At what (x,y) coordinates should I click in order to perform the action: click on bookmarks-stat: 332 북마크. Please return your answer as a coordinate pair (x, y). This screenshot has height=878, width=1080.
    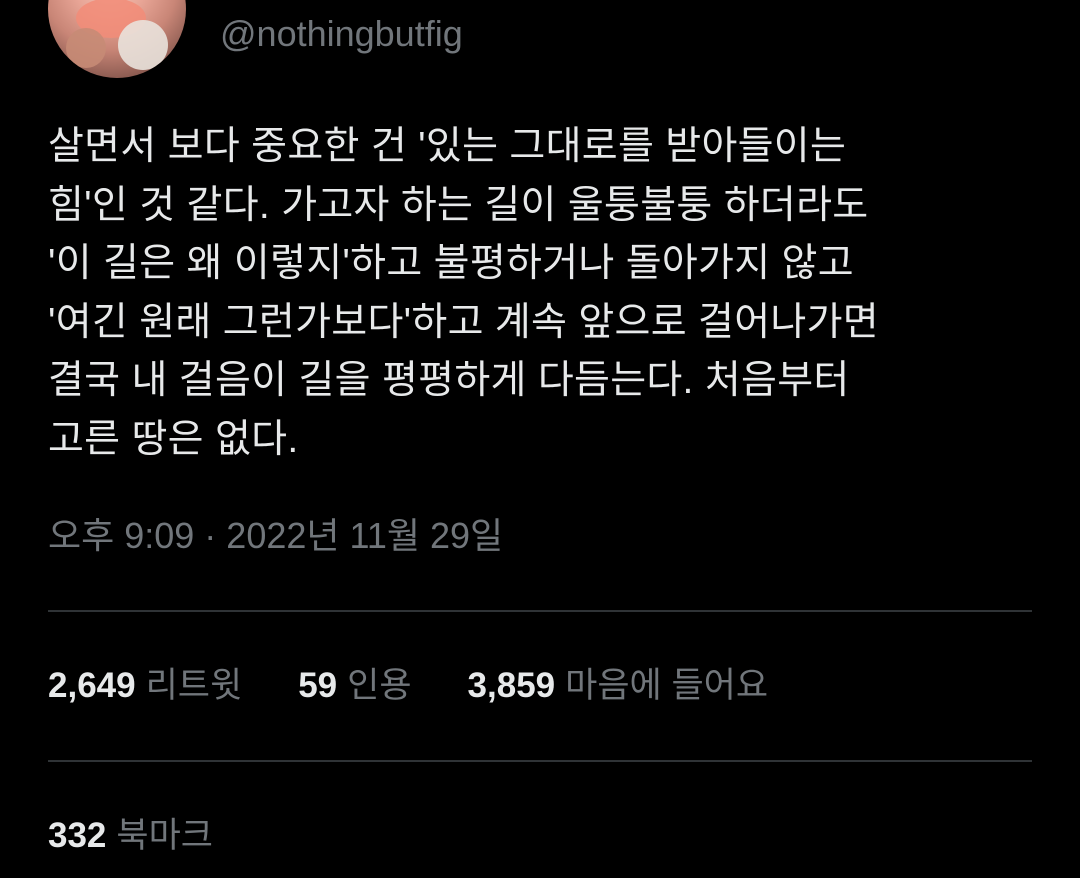
    Looking at the image, I should click on (130, 836).